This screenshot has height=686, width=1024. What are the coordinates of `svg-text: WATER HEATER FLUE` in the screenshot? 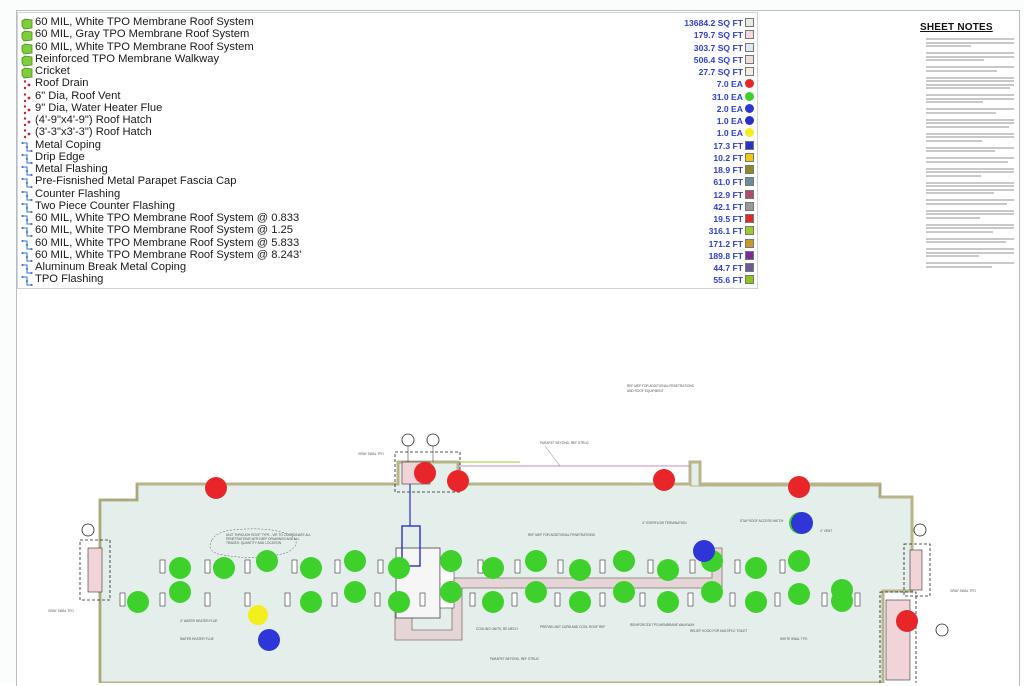 It's located at (197, 639).